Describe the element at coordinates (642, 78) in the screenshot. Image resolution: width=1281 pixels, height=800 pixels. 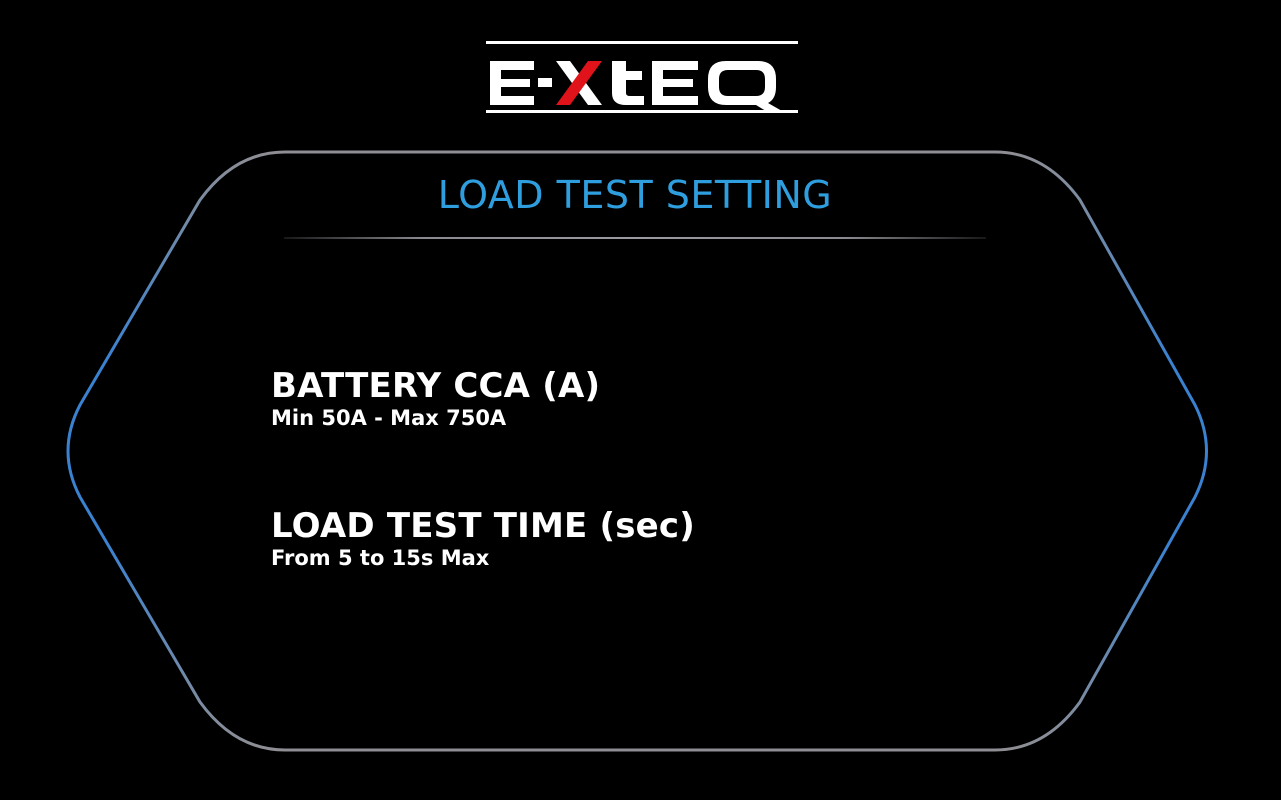
I see `exteq-logo` at that location.